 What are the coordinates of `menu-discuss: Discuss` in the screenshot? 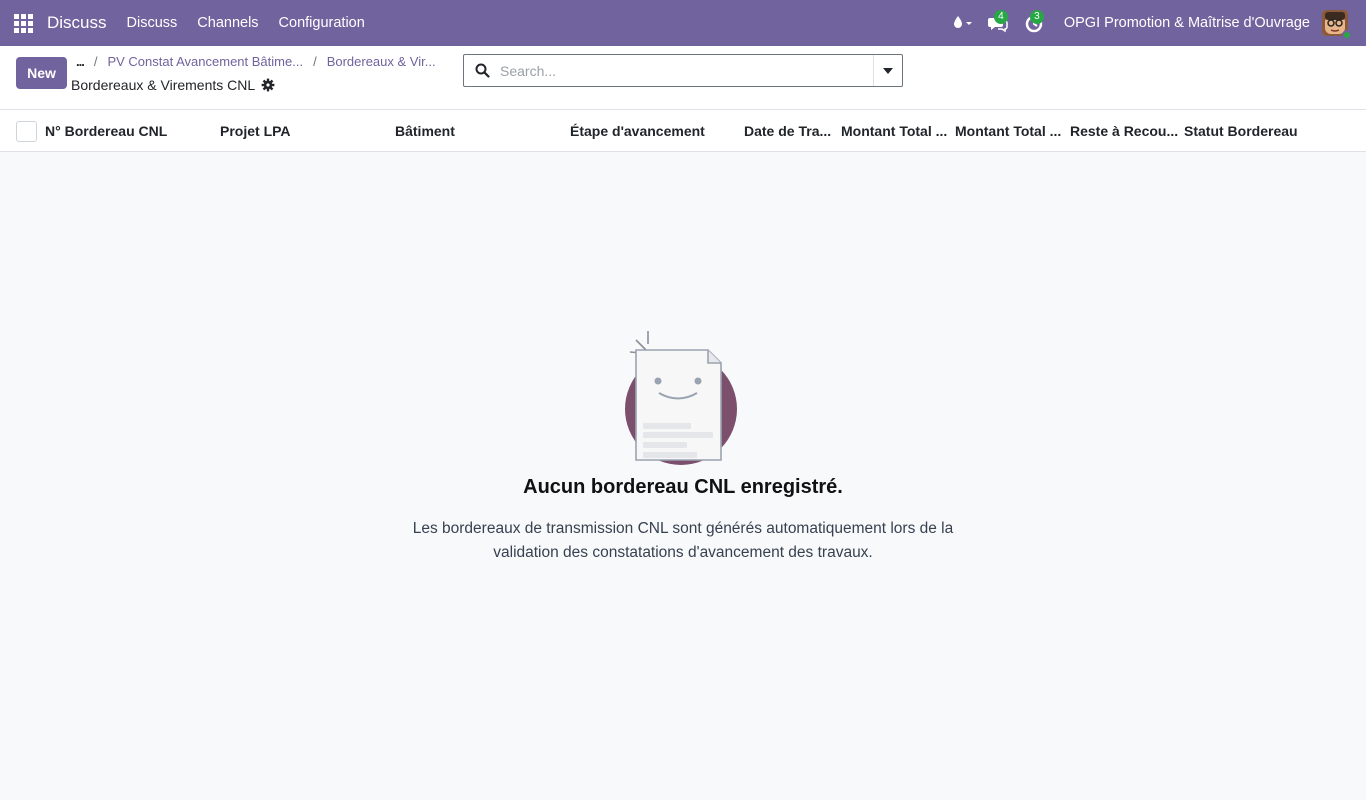 It's located at (152, 23).